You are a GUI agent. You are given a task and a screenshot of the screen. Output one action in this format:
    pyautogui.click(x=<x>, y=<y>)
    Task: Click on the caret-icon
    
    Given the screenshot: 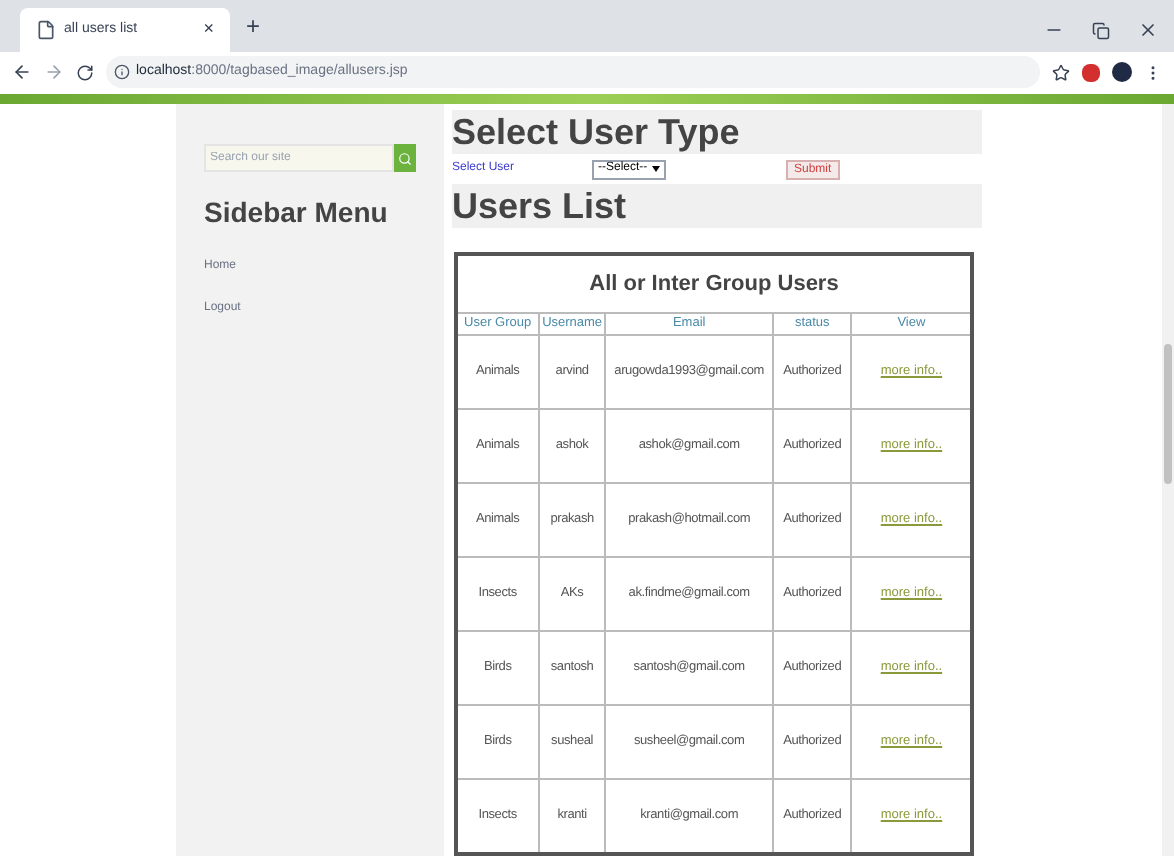 What is the action you would take?
    pyautogui.click(x=655, y=169)
    